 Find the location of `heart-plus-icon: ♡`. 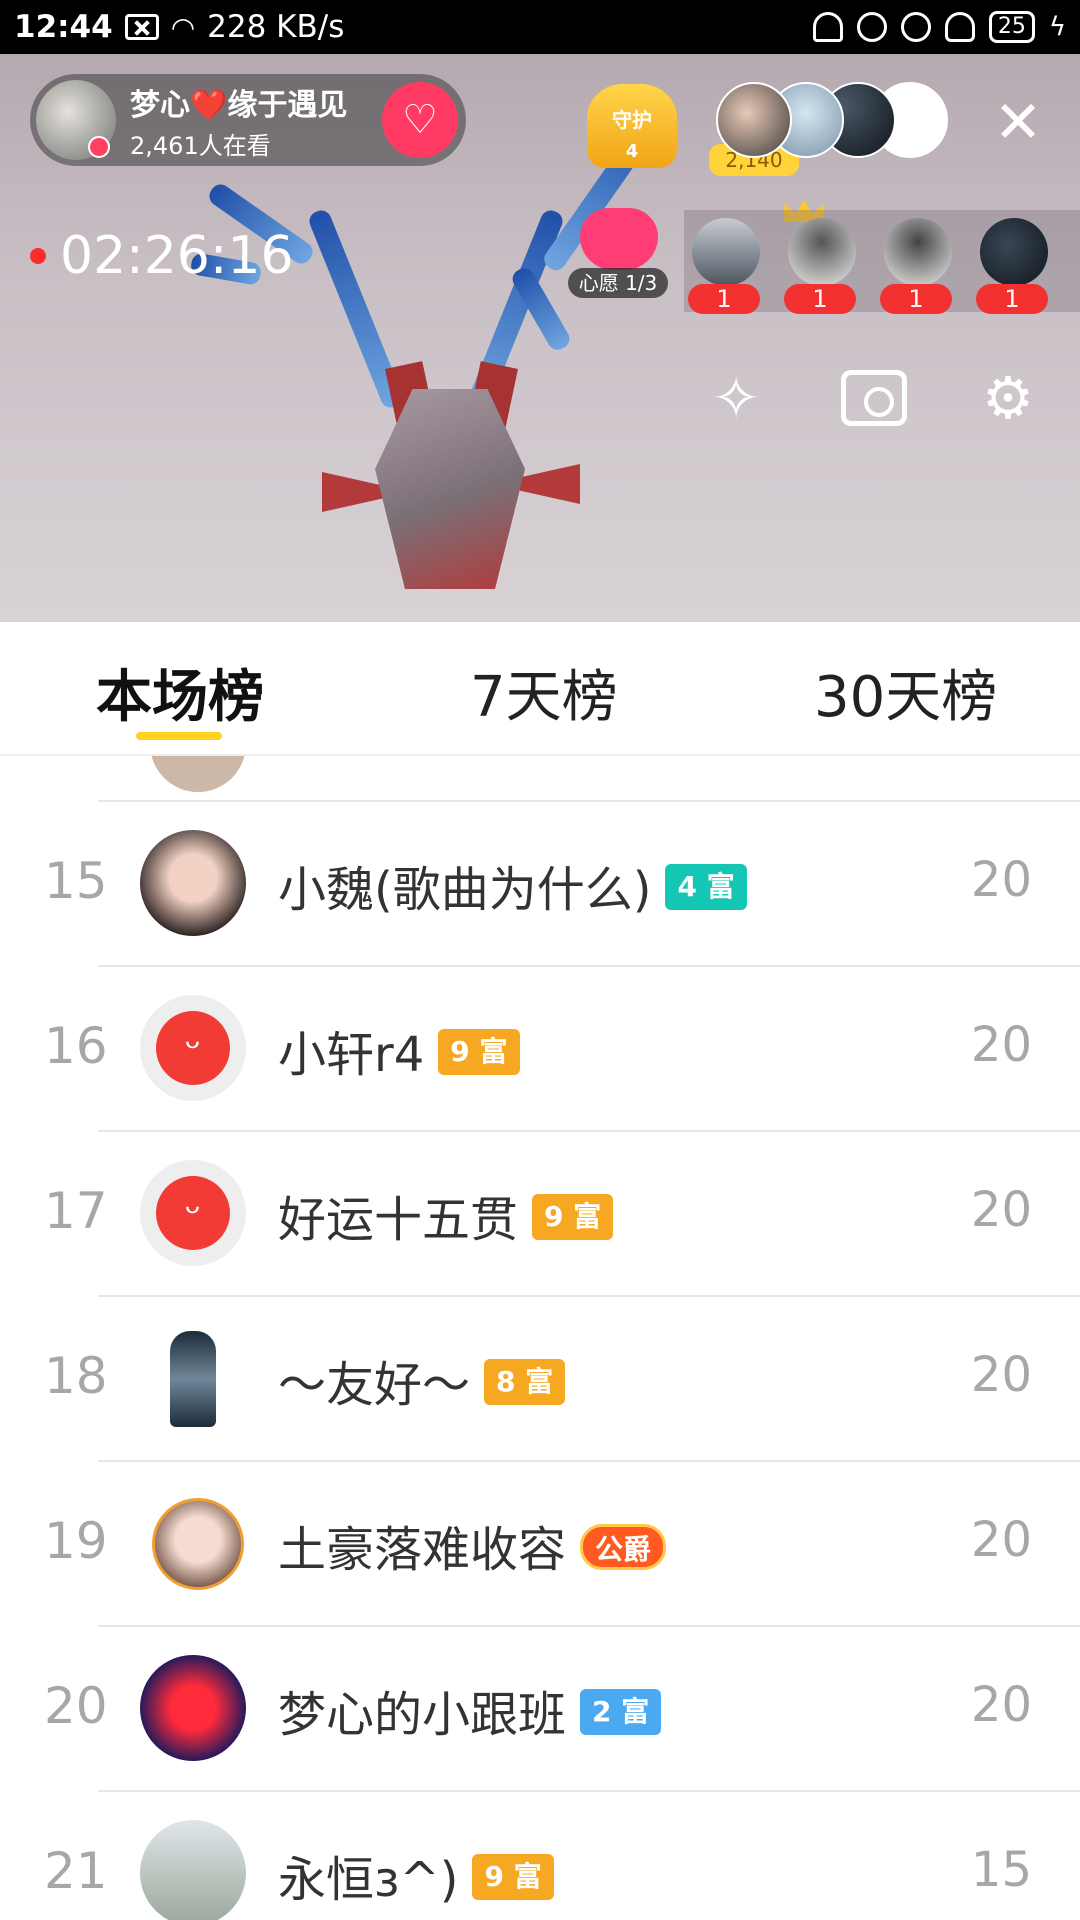

heart-plus-icon: ♡ is located at coordinates (420, 120).